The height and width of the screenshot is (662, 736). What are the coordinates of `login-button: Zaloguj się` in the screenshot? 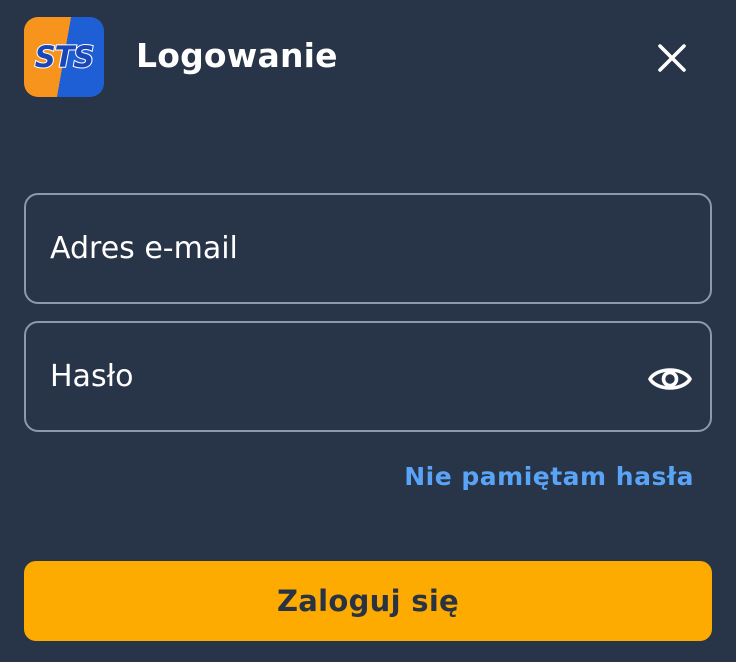 It's located at (368, 601).